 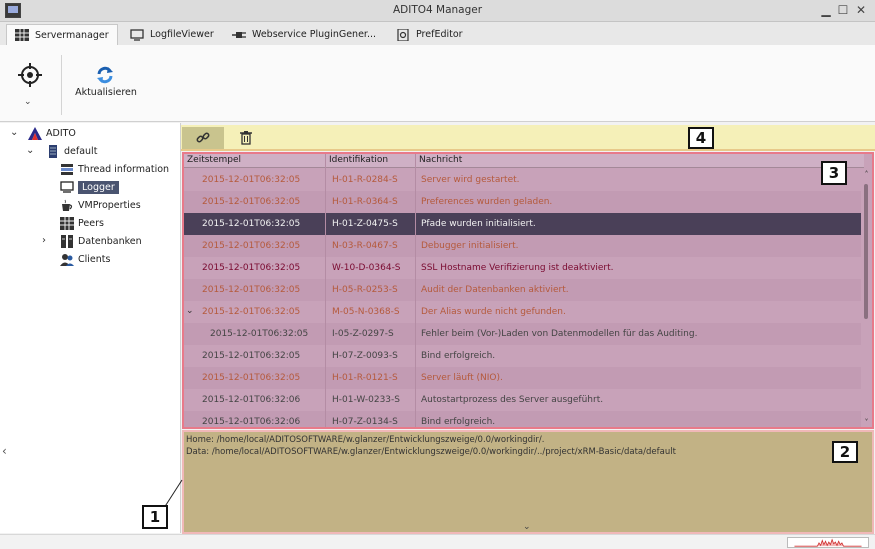 What do you see at coordinates (155, 517) in the screenshot?
I see `callout-1: 1` at bounding box center [155, 517].